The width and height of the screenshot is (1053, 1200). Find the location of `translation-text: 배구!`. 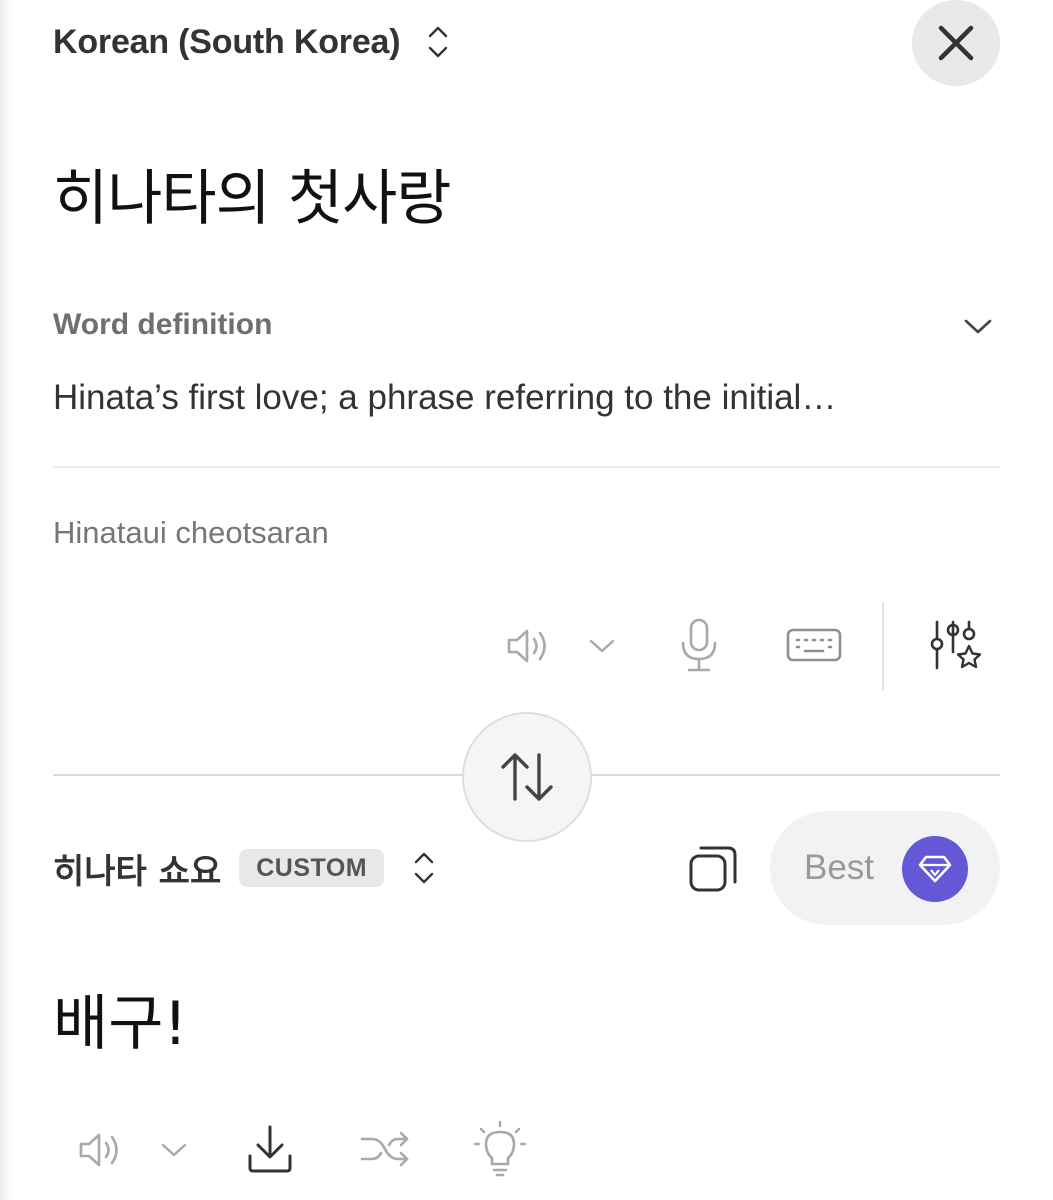

translation-text: 배구! is located at coordinates (120, 1018).